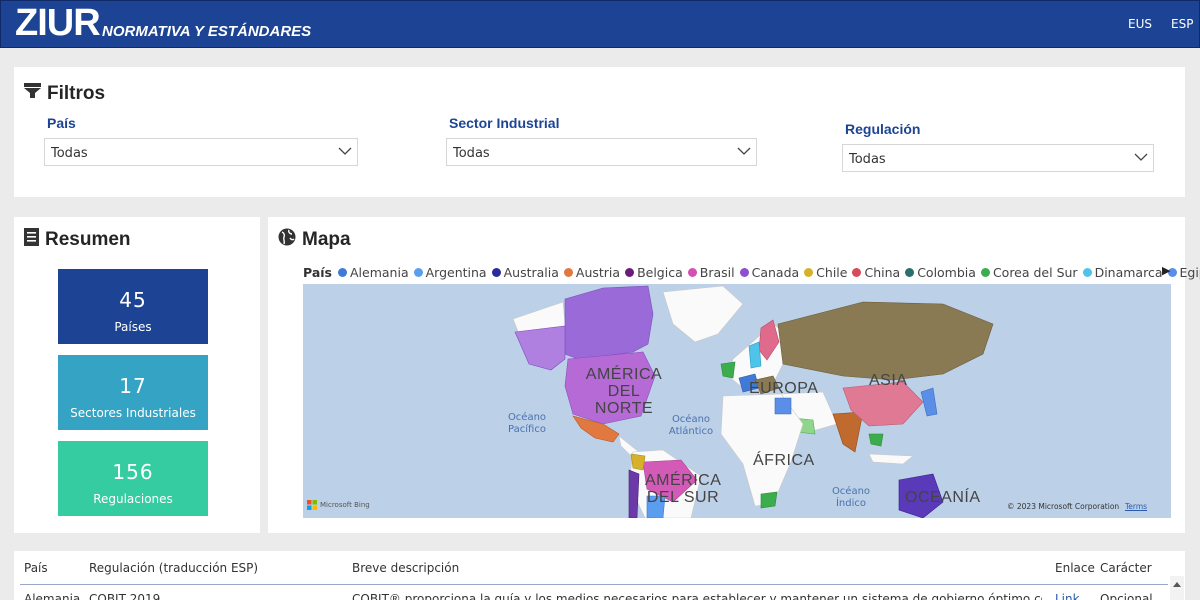 The width and height of the screenshot is (1200, 600). Describe the element at coordinates (133, 499) in the screenshot. I see `kpi-label: Regulaciones` at that location.